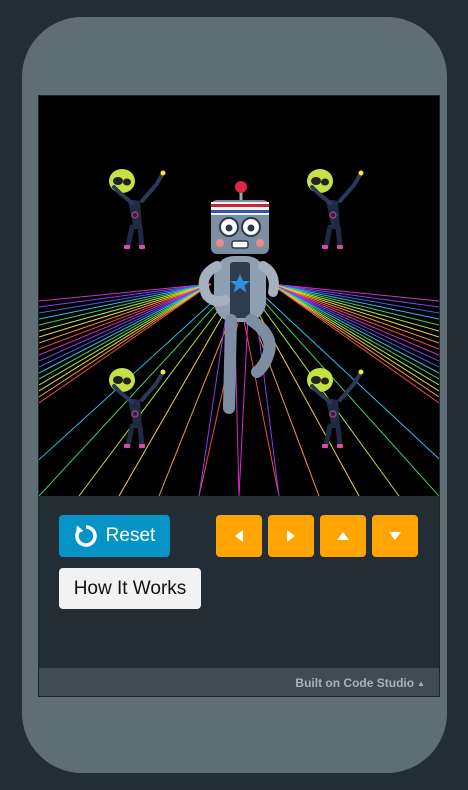 The width and height of the screenshot is (468, 790). What do you see at coordinates (239, 682) in the screenshot?
I see `footer-bar: Built on Code Studio ▲` at bounding box center [239, 682].